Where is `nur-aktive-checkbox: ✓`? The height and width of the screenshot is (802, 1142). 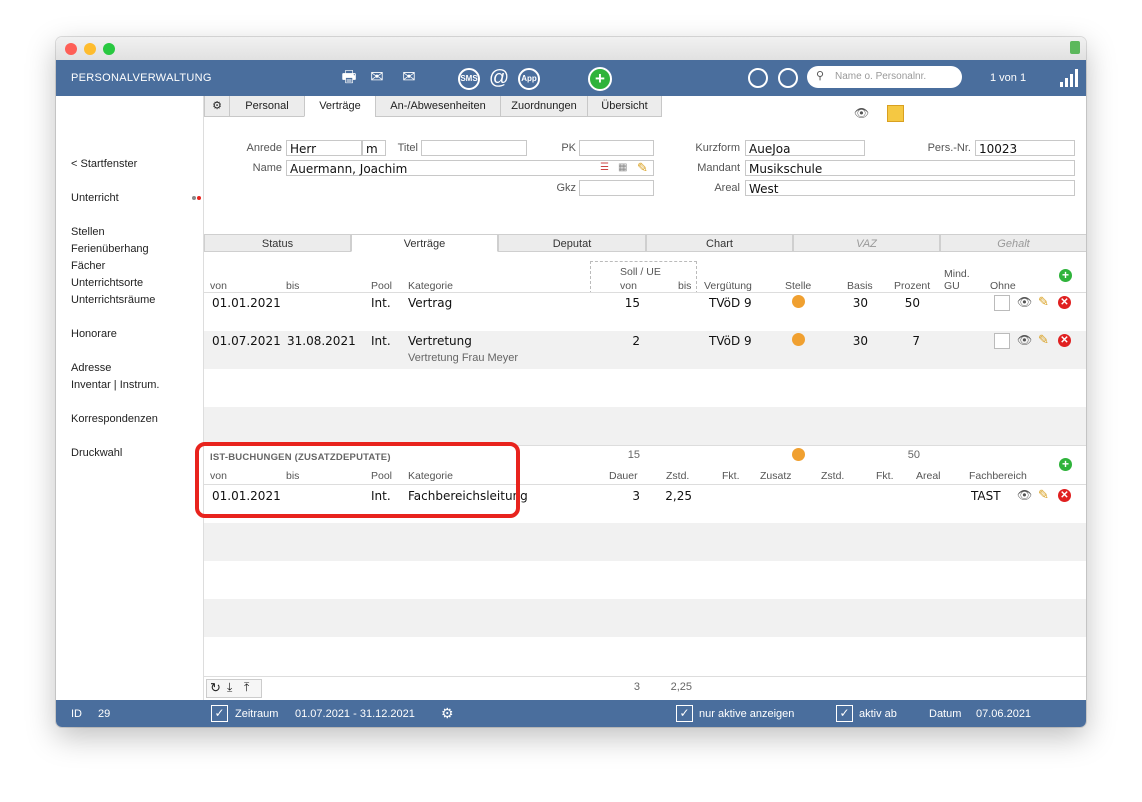 nur-aktive-checkbox: ✓ is located at coordinates (684, 713).